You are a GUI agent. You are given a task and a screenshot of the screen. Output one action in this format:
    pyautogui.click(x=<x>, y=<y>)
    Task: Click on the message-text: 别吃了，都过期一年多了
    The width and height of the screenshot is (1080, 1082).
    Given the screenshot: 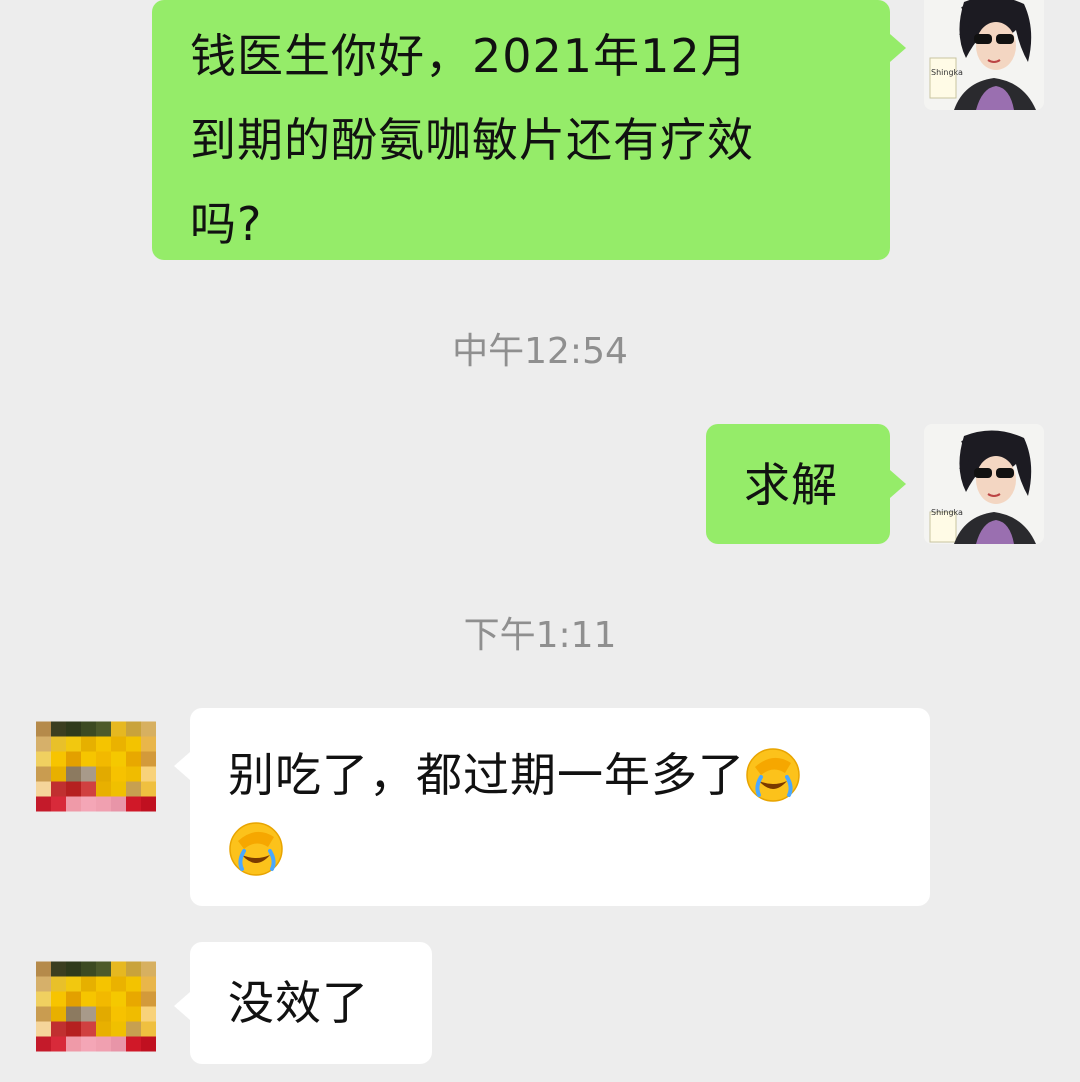 What is the action you would take?
    pyautogui.click(x=486, y=775)
    